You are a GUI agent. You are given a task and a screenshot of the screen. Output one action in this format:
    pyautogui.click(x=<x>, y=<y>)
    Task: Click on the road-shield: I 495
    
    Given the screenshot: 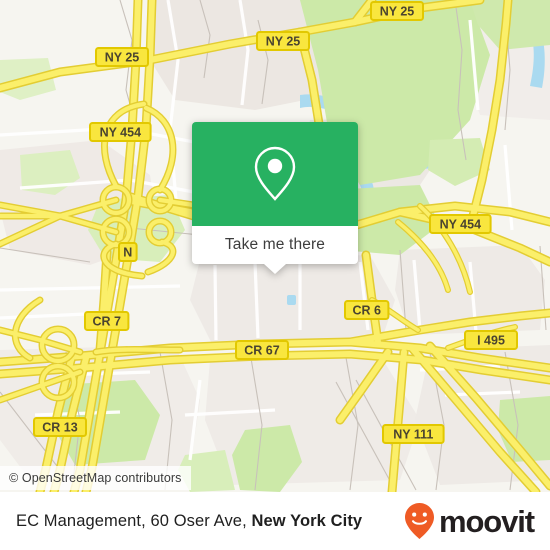 What is the action you would take?
    pyautogui.click(x=491, y=340)
    